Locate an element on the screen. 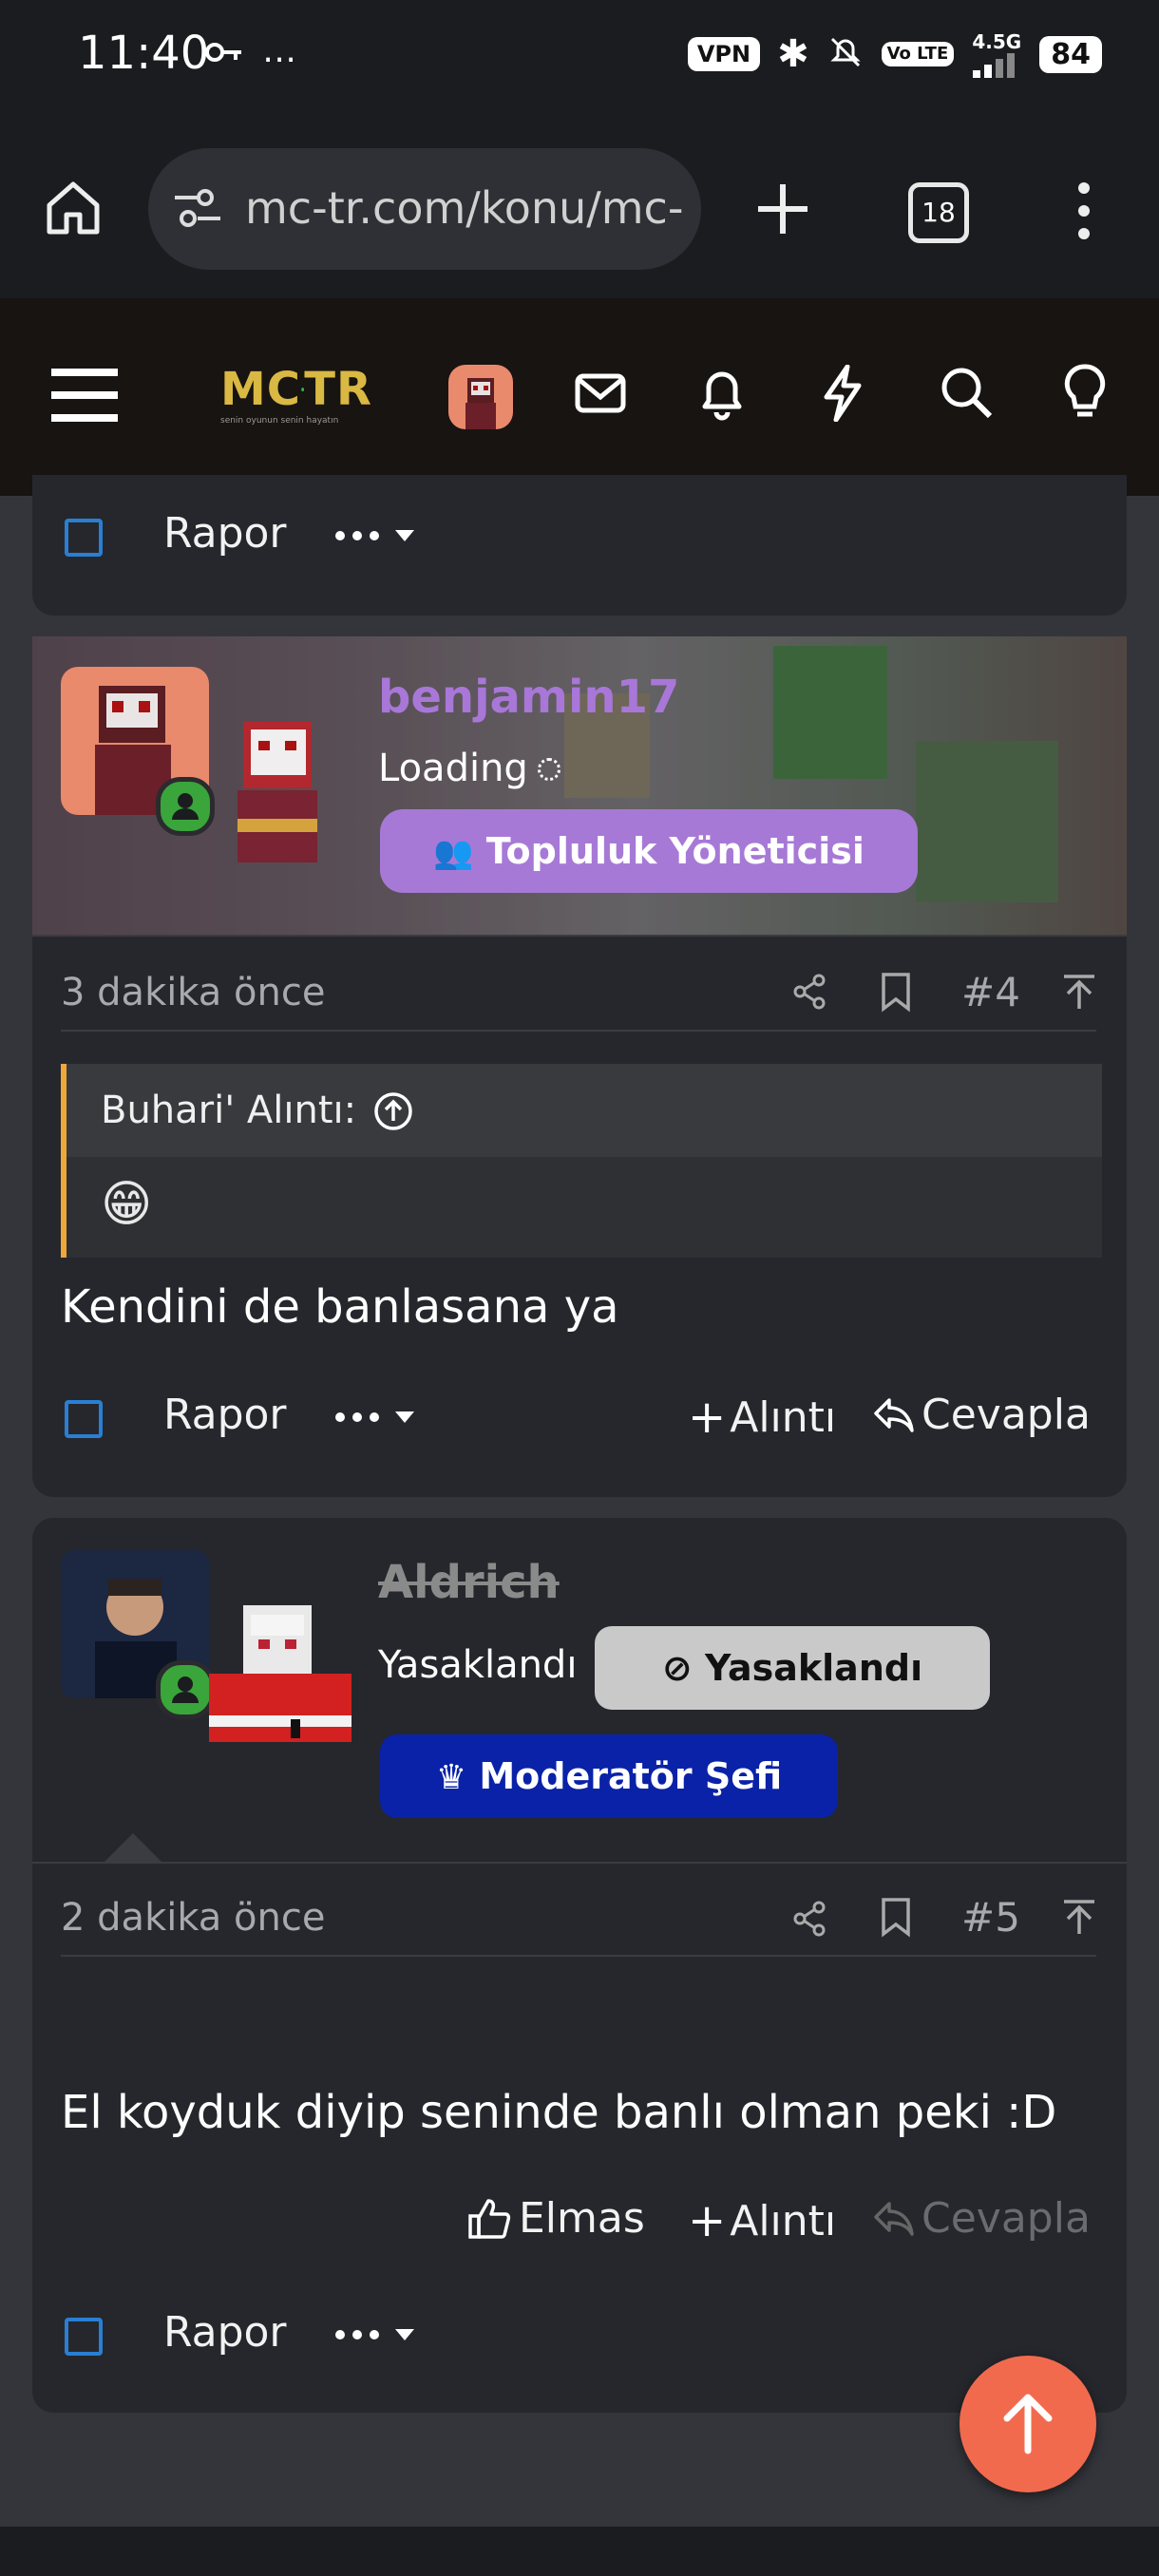 The width and height of the screenshot is (1159, 2576). banned-badge-label: Yasaklandı is located at coordinates (813, 1668).